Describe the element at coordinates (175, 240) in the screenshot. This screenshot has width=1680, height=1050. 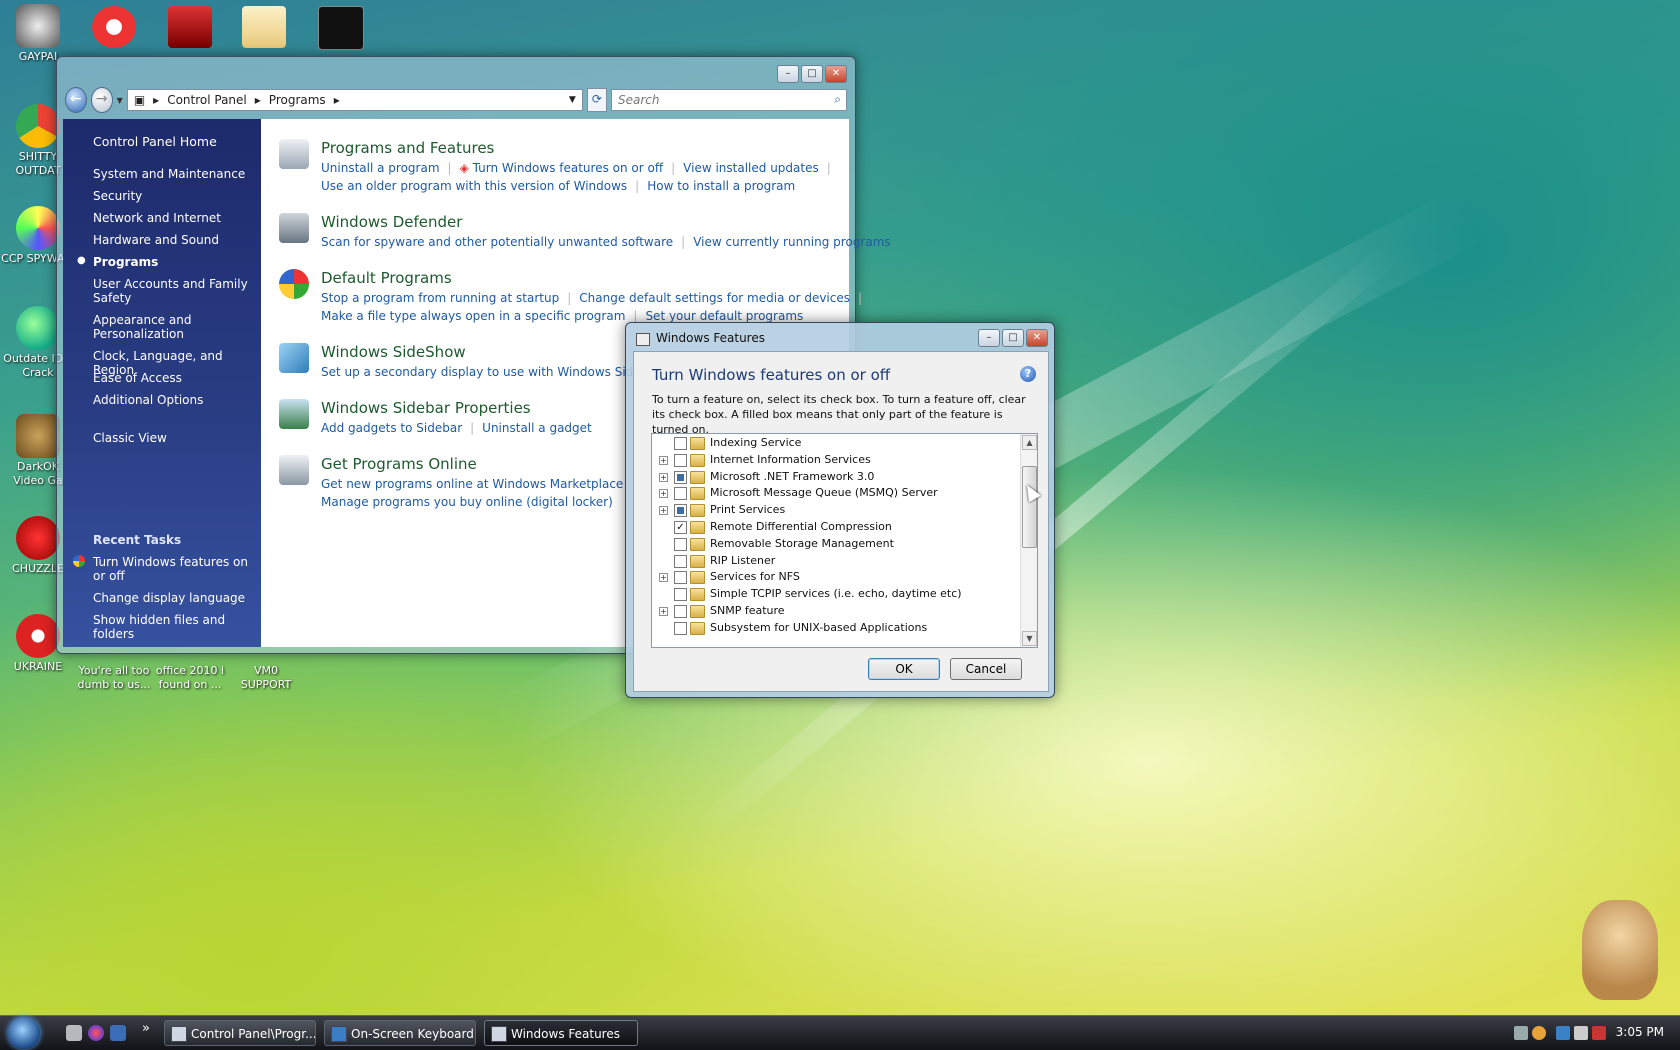
I see `sidebar-item-hardware: Hardware and Sound` at that location.